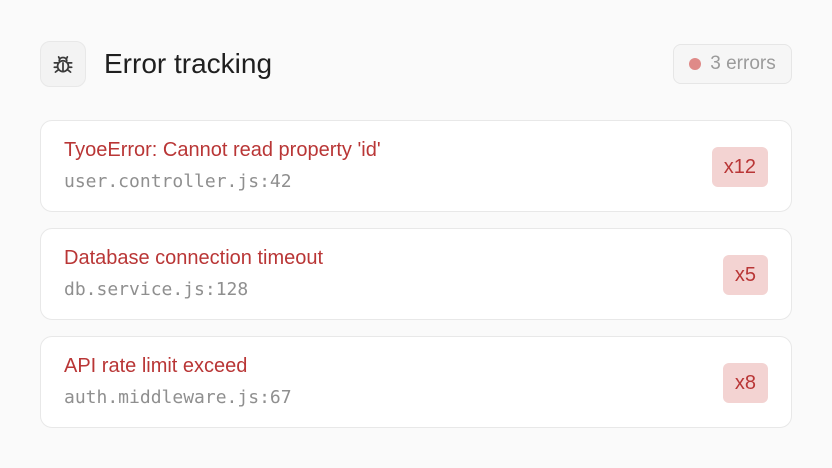  Describe the element at coordinates (745, 275) in the screenshot. I see `occurrence-count-badge: x5` at that location.